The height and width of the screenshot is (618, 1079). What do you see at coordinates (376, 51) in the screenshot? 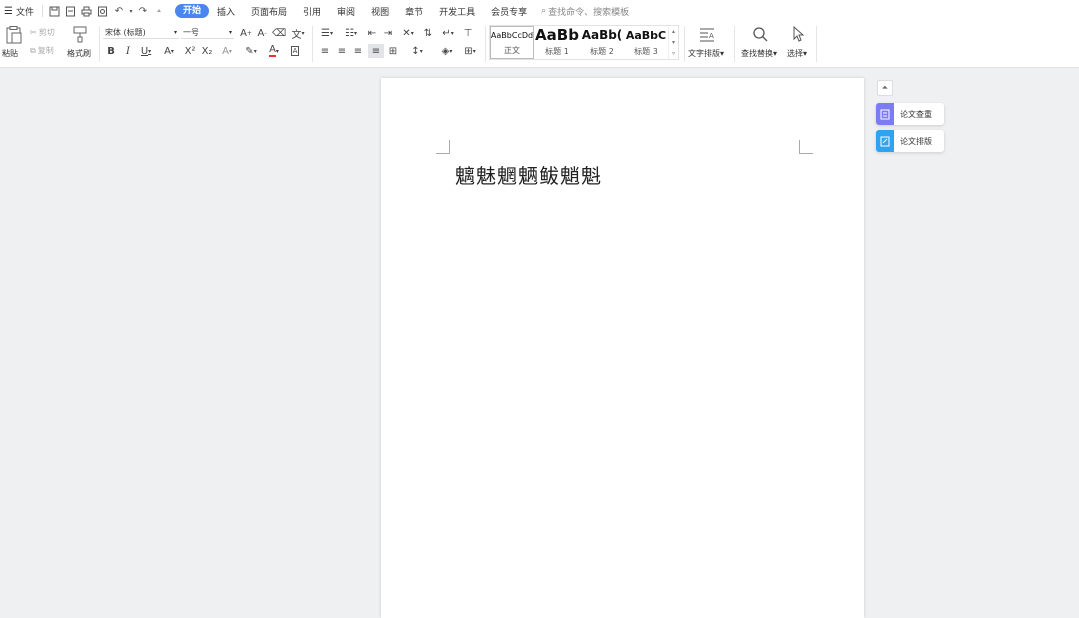
I see `justify-icon: ≡` at bounding box center [376, 51].